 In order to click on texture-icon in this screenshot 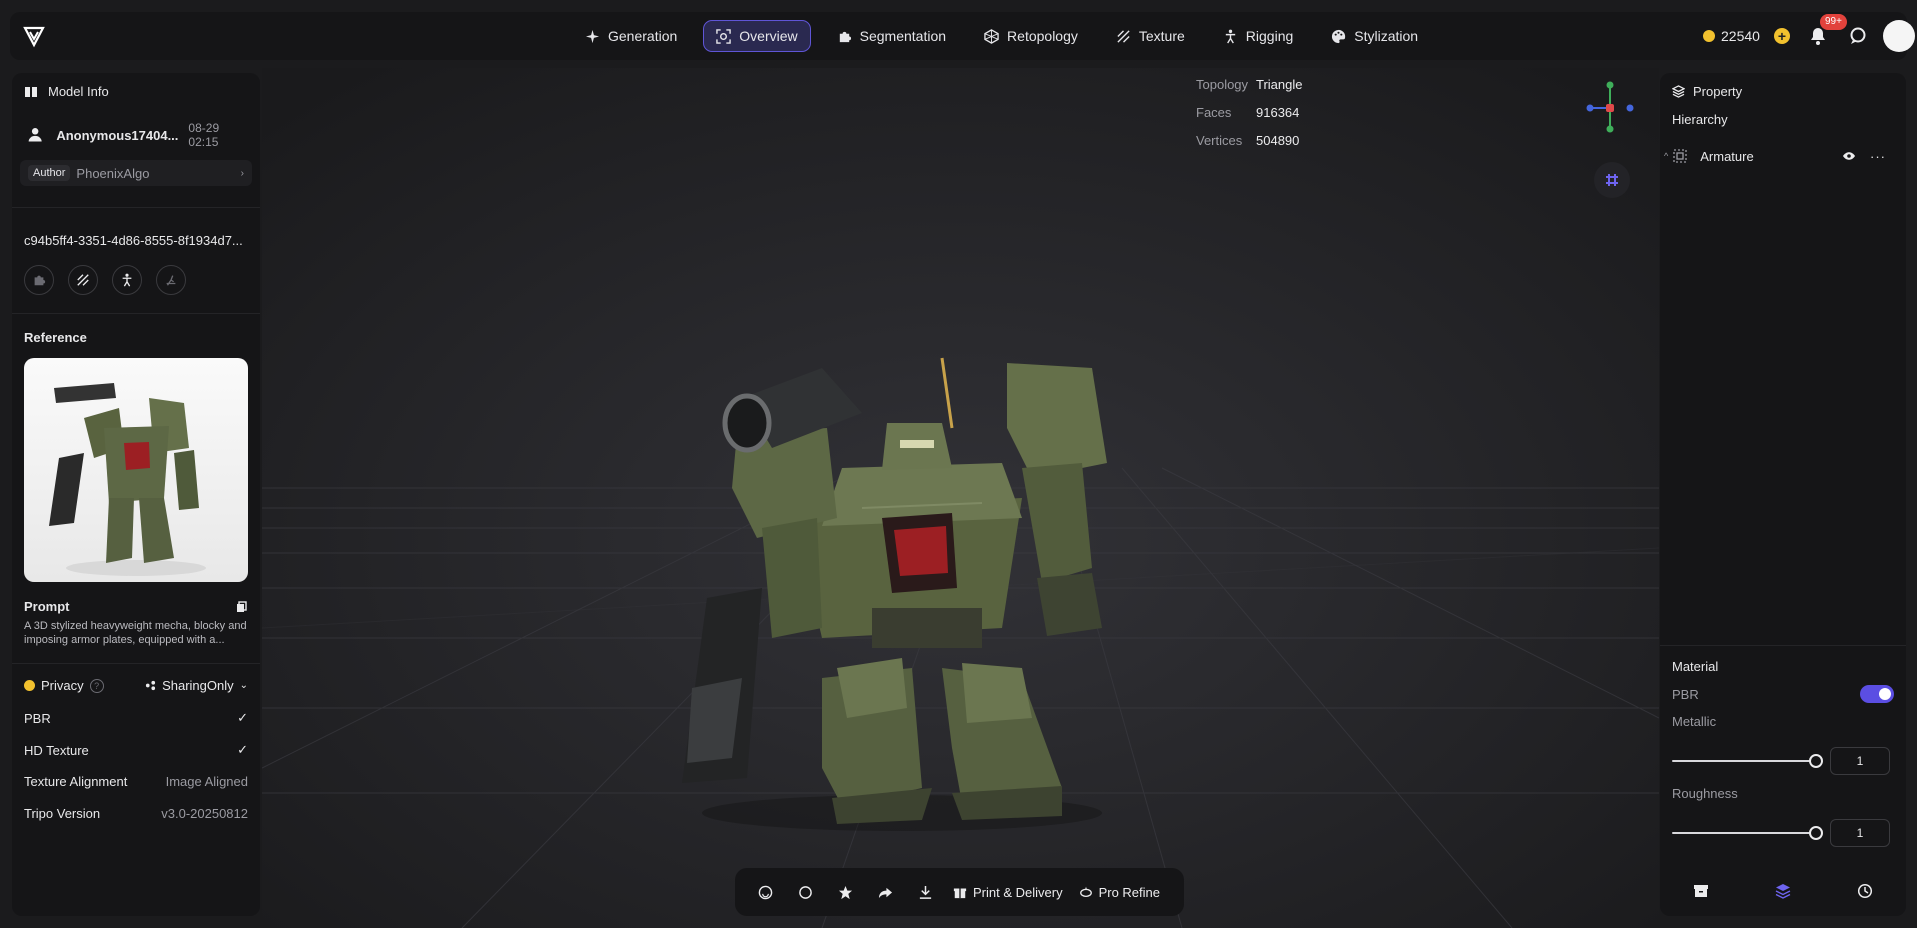, I will do `click(1123, 36)`.